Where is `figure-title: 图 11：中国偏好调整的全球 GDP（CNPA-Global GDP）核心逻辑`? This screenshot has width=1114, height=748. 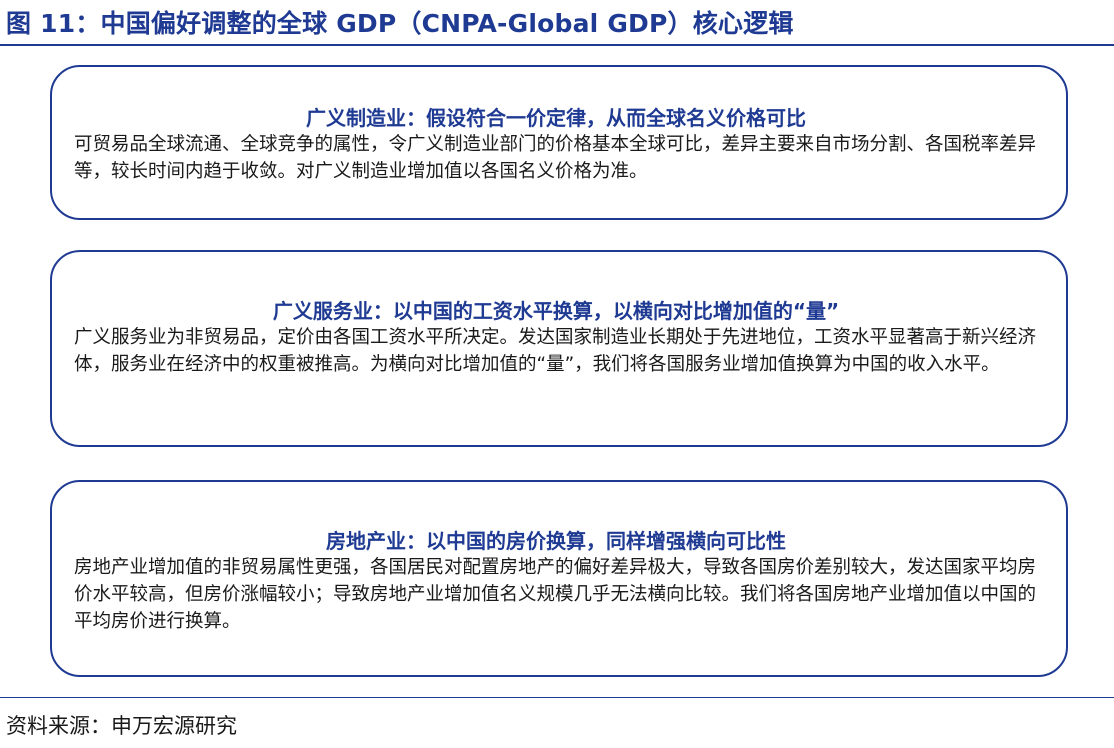 figure-title: 图 11：中国偏好调整的全球 GDP（CNPA-Global GDP）核心逻辑 is located at coordinates (400, 23).